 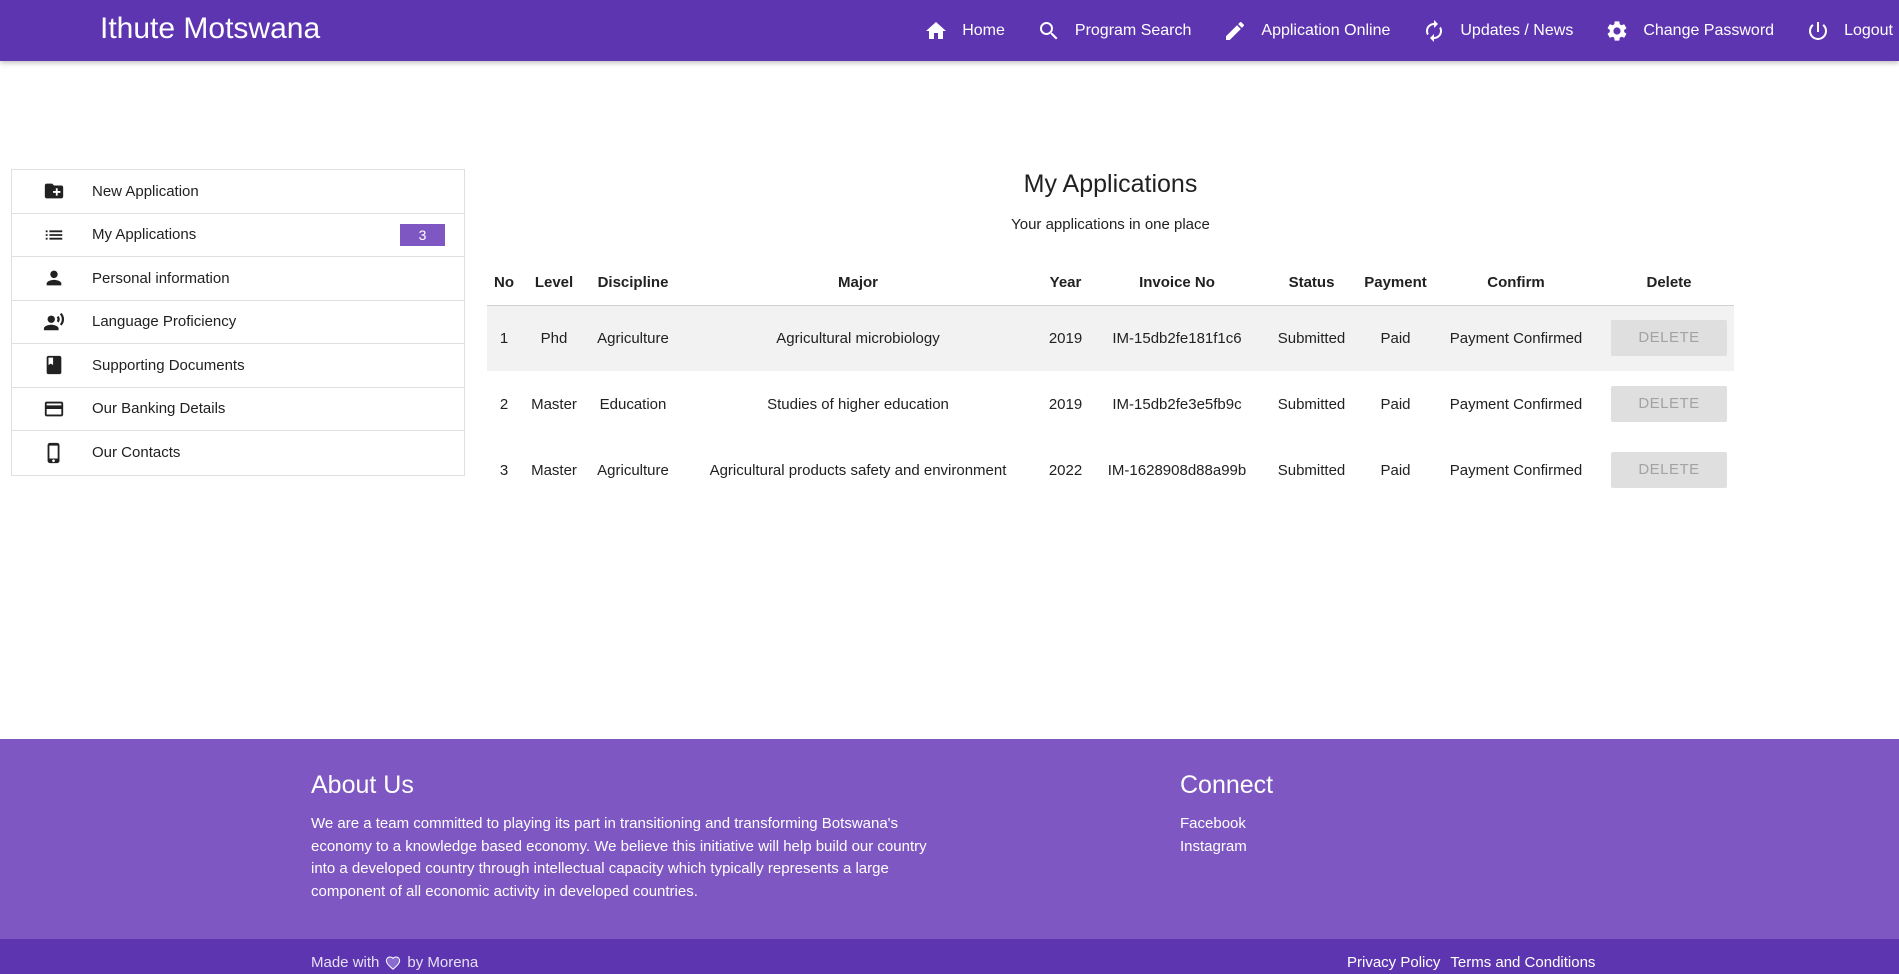 What do you see at coordinates (1177, 283) in the screenshot?
I see `column-header: Invoice No` at bounding box center [1177, 283].